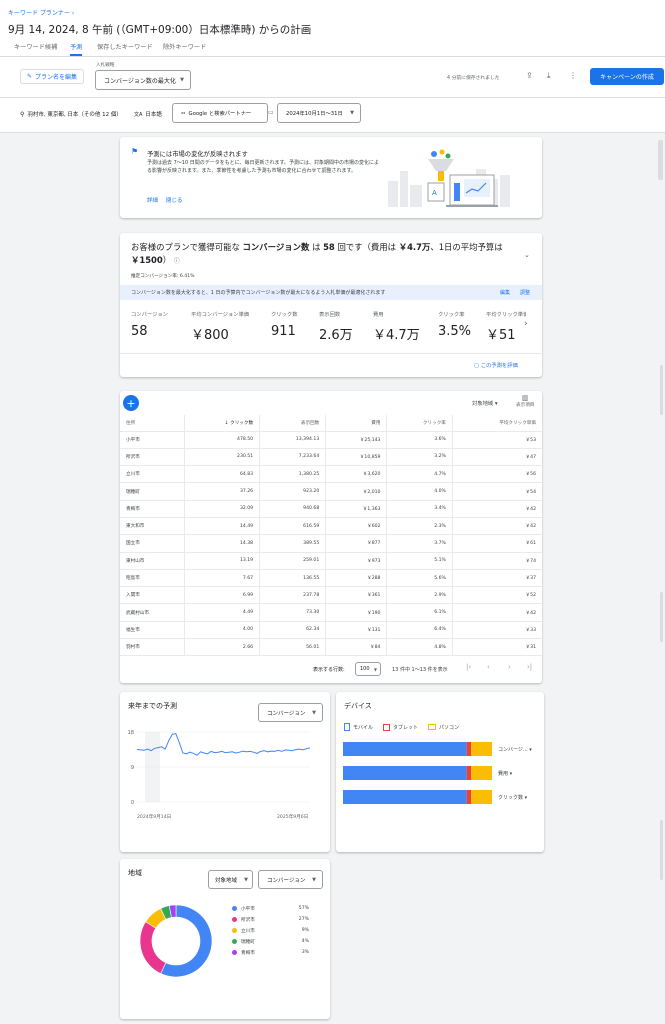  I want to click on table-cell: ￥37, so click(497, 578).